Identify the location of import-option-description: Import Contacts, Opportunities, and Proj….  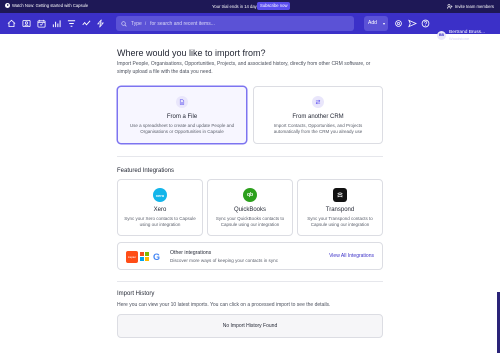
(318, 128).